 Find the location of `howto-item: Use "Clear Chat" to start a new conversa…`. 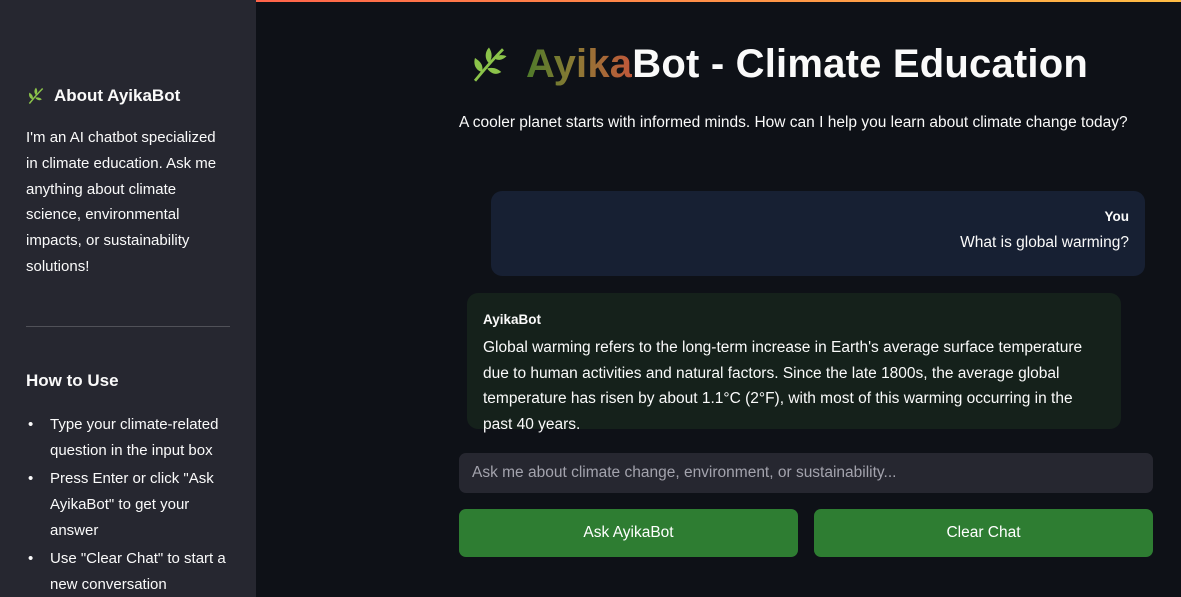

howto-item: Use "Clear Chat" to start a new conversa… is located at coordinates (131, 571).